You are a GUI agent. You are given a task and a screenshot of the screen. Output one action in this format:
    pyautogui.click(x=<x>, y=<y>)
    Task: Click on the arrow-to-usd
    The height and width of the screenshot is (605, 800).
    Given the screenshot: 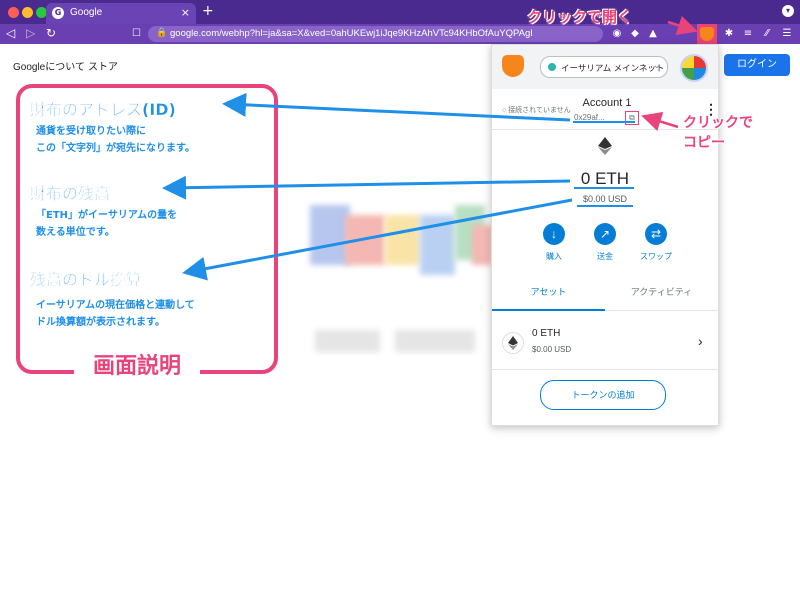 What is the action you would take?
    pyautogui.click(x=377, y=239)
    